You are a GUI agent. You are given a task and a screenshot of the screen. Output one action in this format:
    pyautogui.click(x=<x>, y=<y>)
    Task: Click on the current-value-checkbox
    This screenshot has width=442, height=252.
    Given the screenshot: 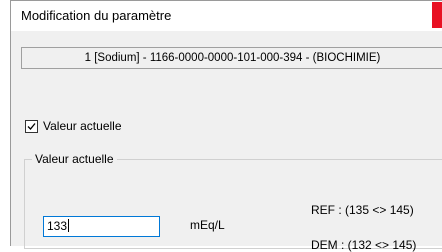 What is the action you would take?
    pyautogui.click(x=31, y=126)
    